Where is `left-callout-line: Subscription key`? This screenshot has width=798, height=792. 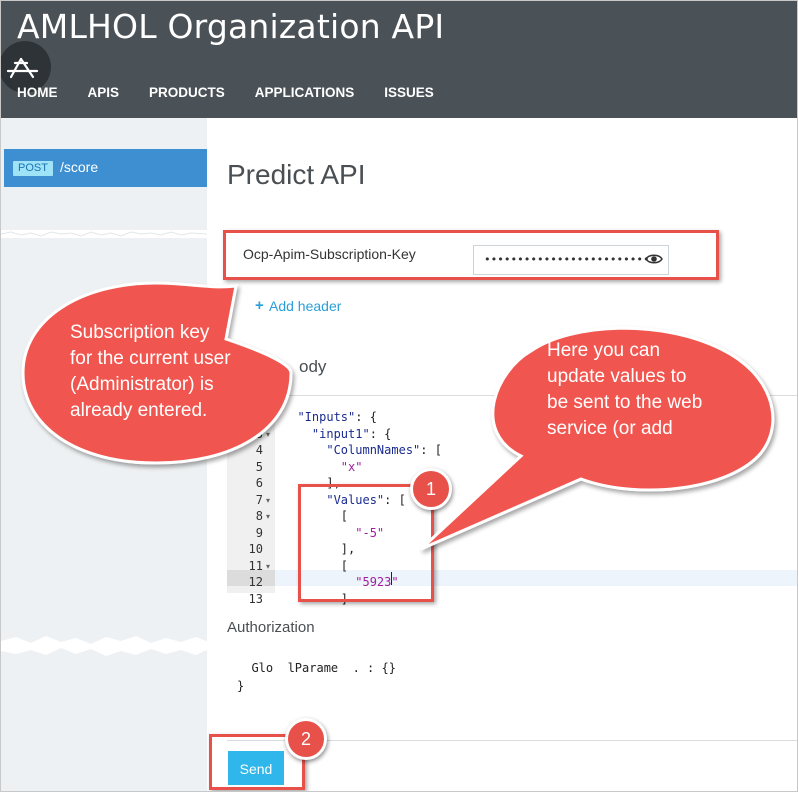
left-callout-line: Subscription key is located at coordinates (140, 332).